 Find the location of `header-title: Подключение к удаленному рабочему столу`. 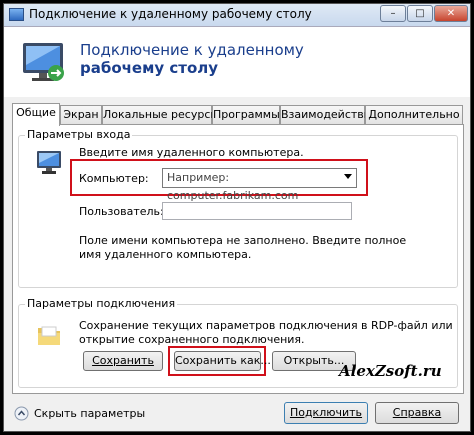

header-title: Подключение к удаленному рабочему столу is located at coordinates (192, 59).